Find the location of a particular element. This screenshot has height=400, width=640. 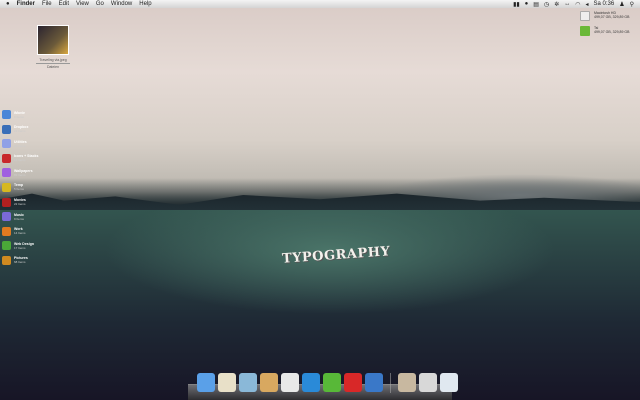

mail-icon is located at coordinates (227, 382).